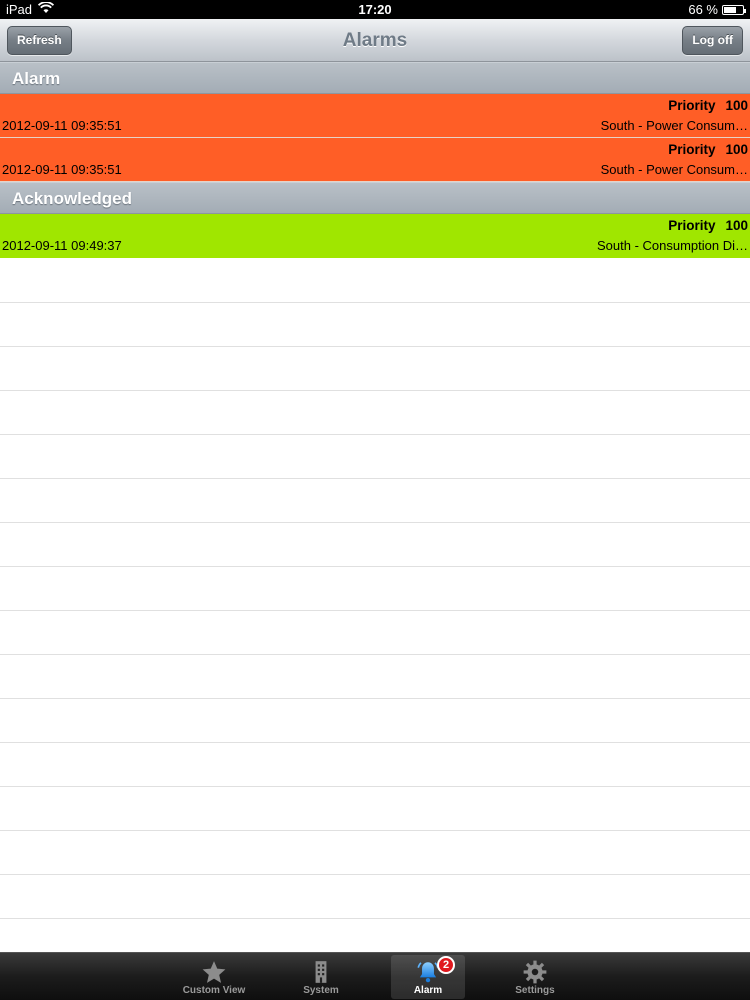  What do you see at coordinates (428, 990) in the screenshot?
I see `tab-label: Alarm` at bounding box center [428, 990].